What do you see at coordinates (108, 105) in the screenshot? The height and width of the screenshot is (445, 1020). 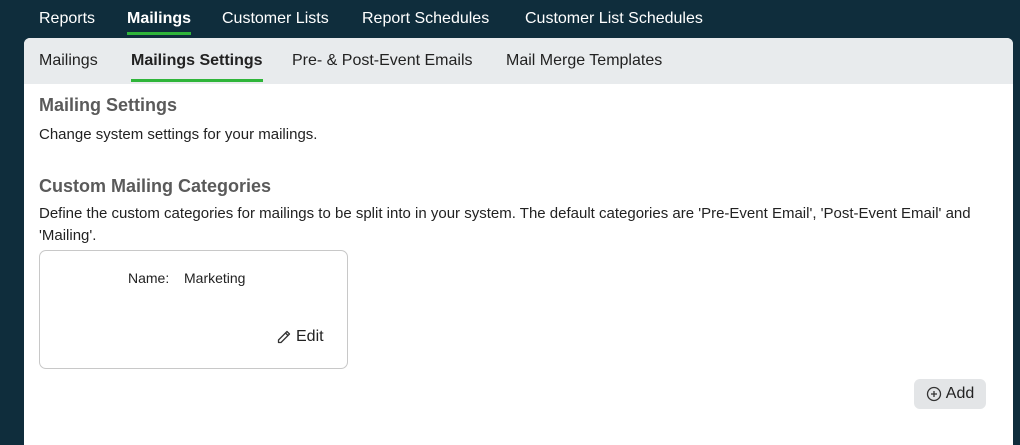 I see `mailing-settings-title: Mailing Settings` at bounding box center [108, 105].